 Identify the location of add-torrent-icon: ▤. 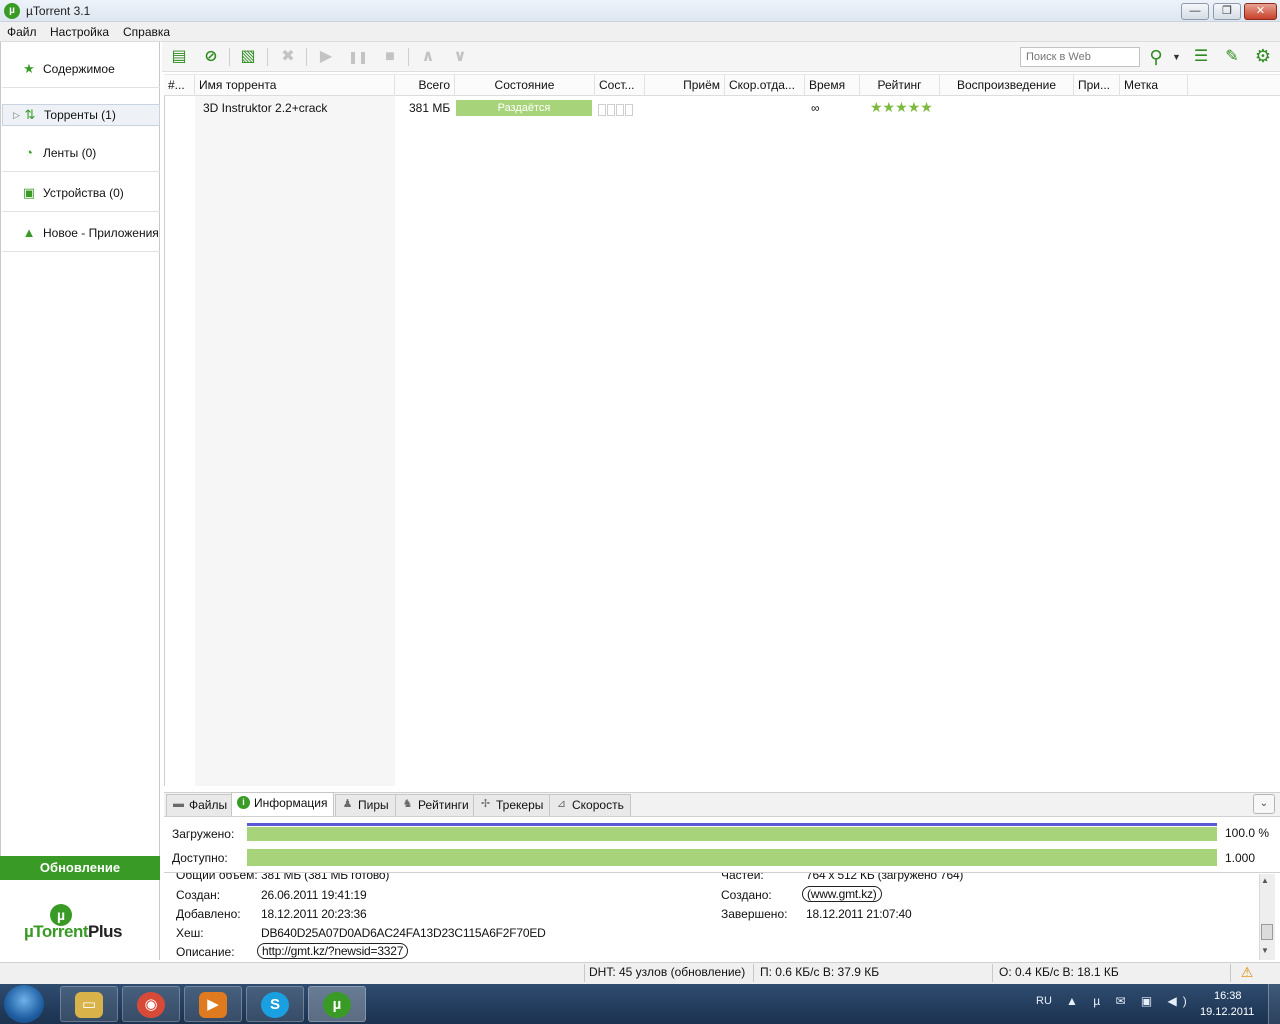
(179, 57).